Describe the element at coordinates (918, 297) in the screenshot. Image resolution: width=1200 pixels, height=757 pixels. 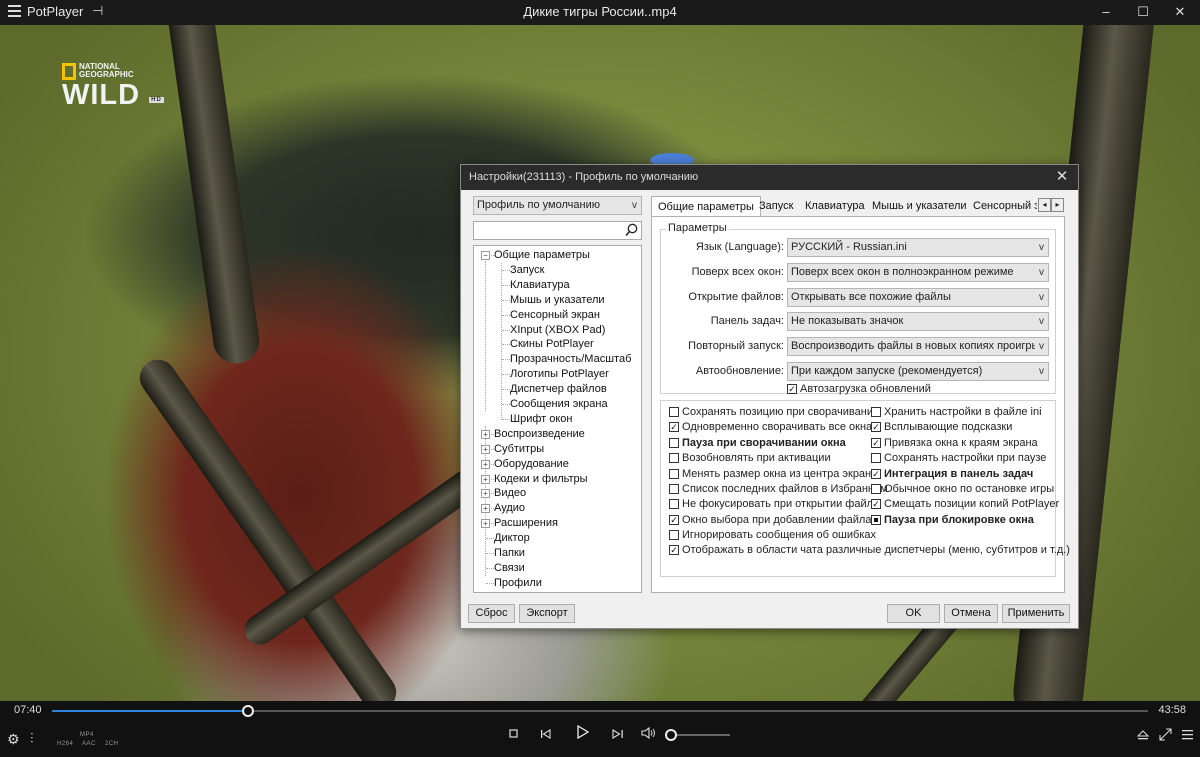
I see `setting-select: Открывать все похожие файлы v` at that location.